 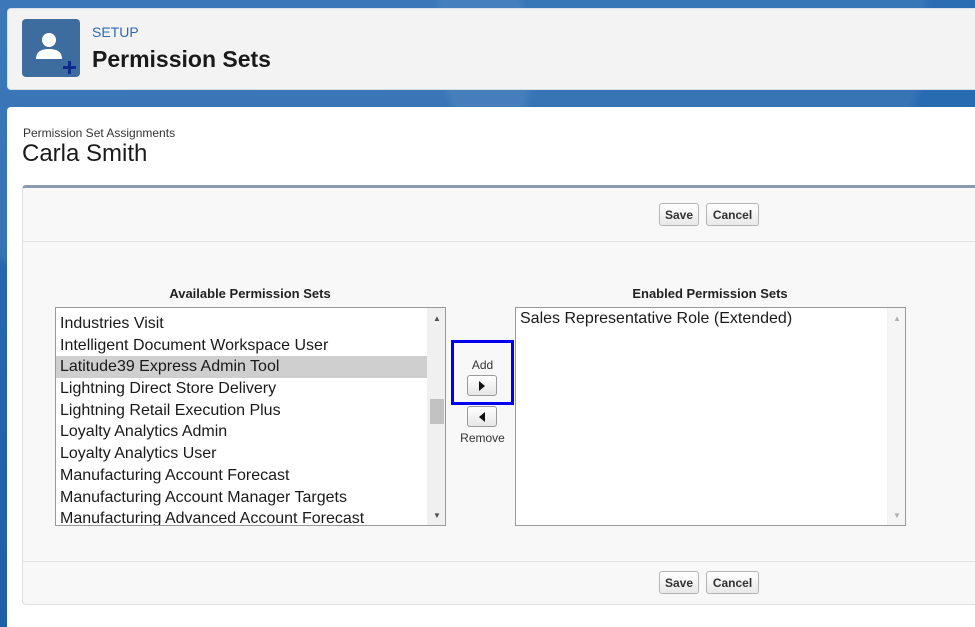 I want to click on page-title: Permission Sets, so click(x=181, y=59).